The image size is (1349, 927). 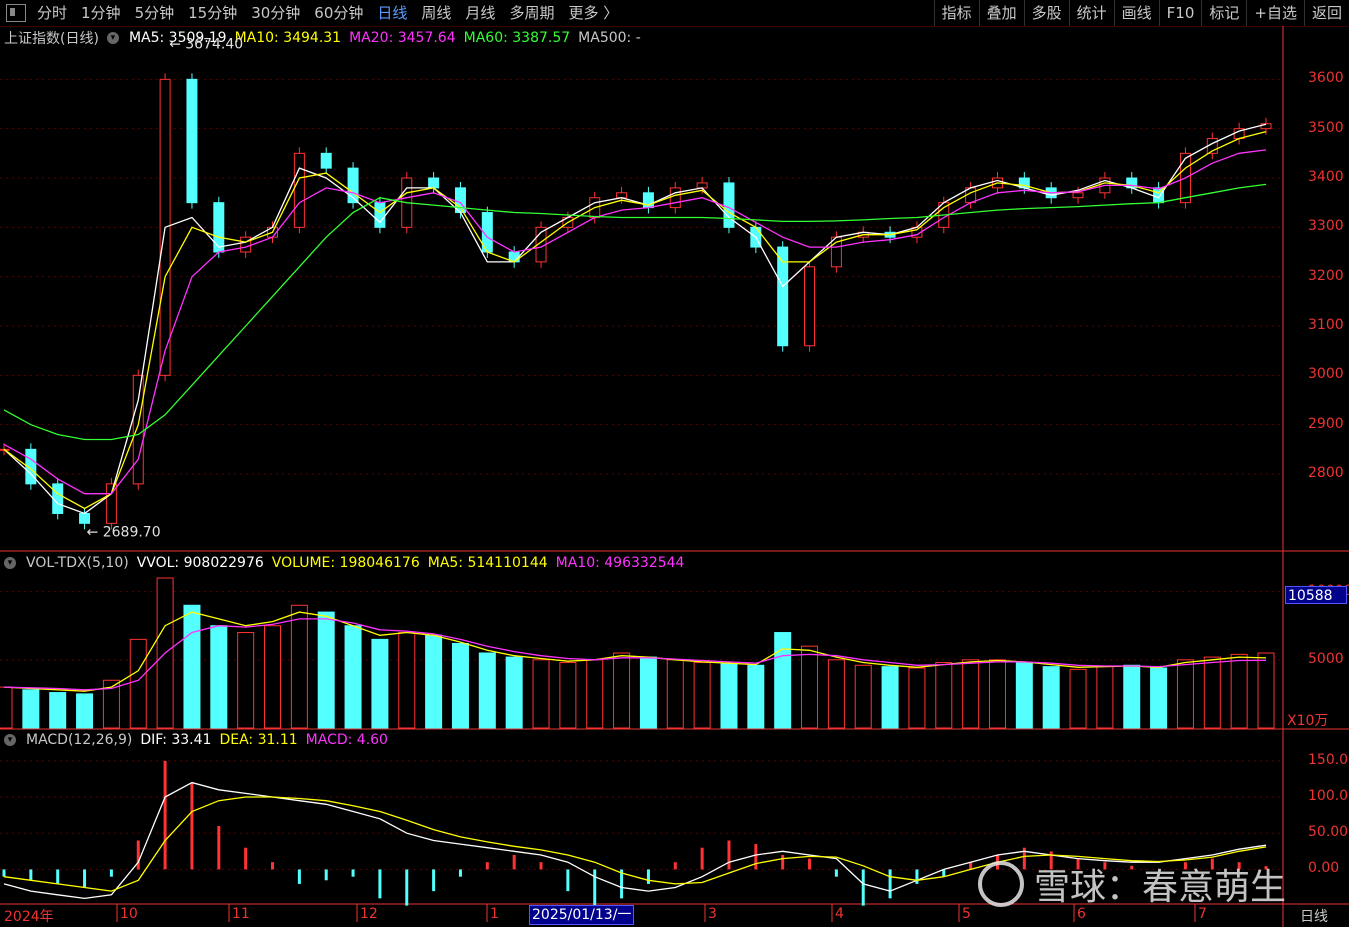 What do you see at coordinates (1160, 887) in the screenshot?
I see `watermark-text: 雪球：春意萌生` at bounding box center [1160, 887].